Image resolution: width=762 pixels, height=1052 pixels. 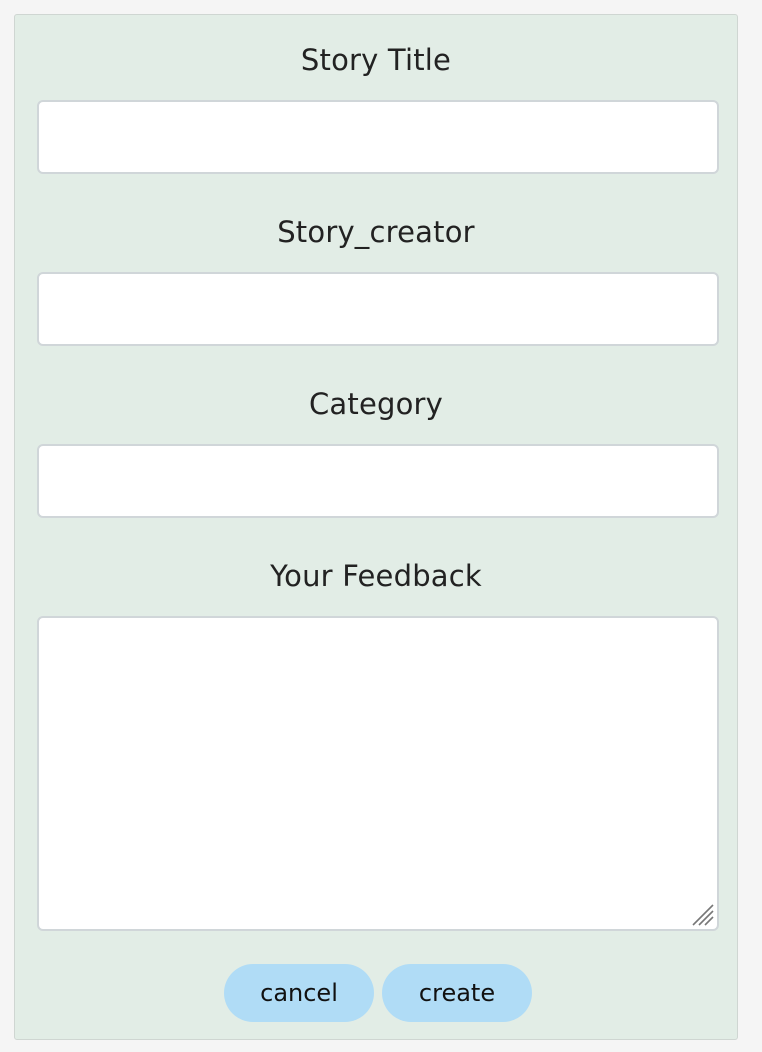 I want to click on feedback-label: Your Feedback, so click(x=376, y=576).